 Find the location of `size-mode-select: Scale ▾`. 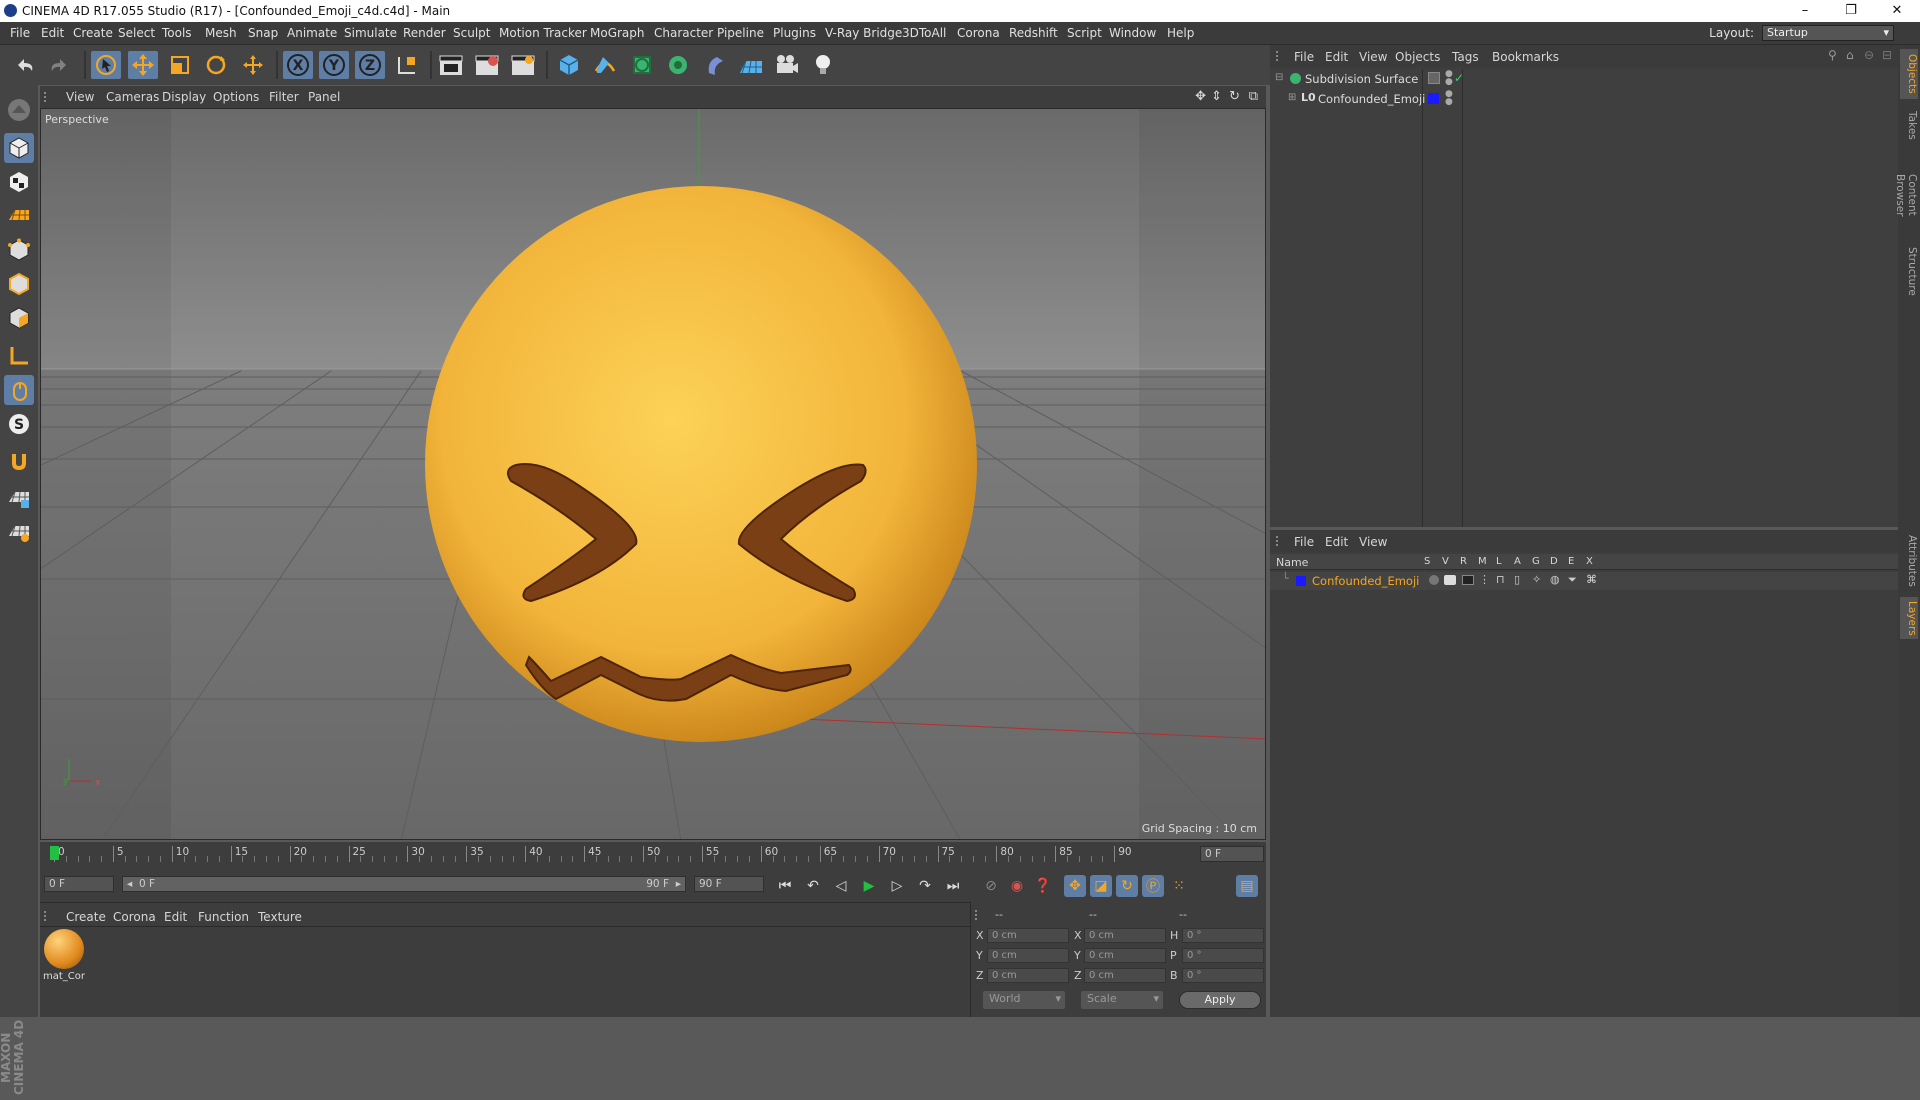

size-mode-select: Scale ▾ is located at coordinates (1122, 1000).